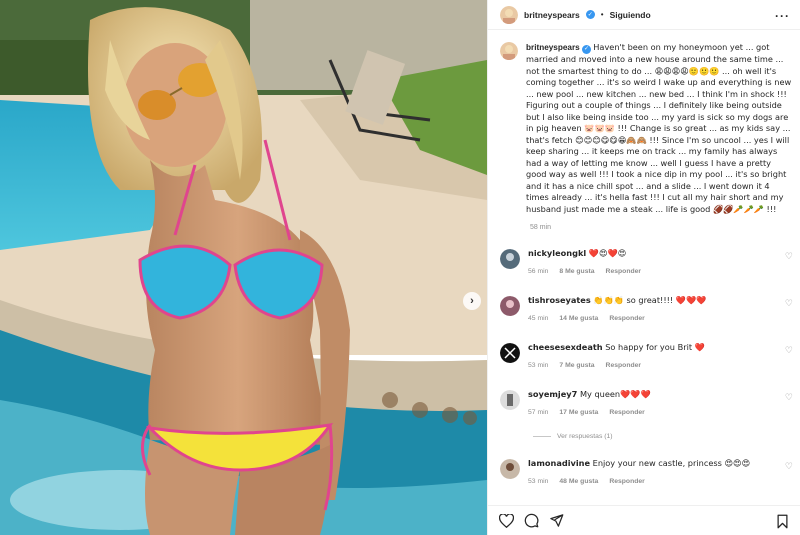 The image size is (800, 535). What do you see at coordinates (509, 51) in the screenshot?
I see `caption-author-avatar` at bounding box center [509, 51].